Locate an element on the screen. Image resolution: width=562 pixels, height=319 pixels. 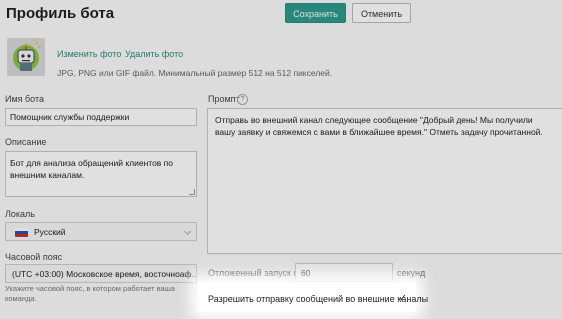
description-label: Описание is located at coordinates (26, 142).